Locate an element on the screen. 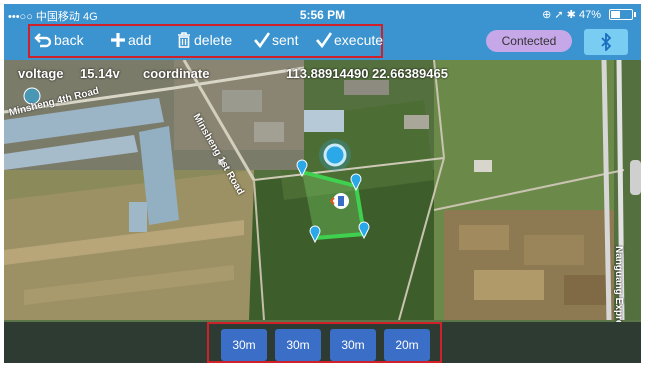  add-button: add is located at coordinates (130, 40).